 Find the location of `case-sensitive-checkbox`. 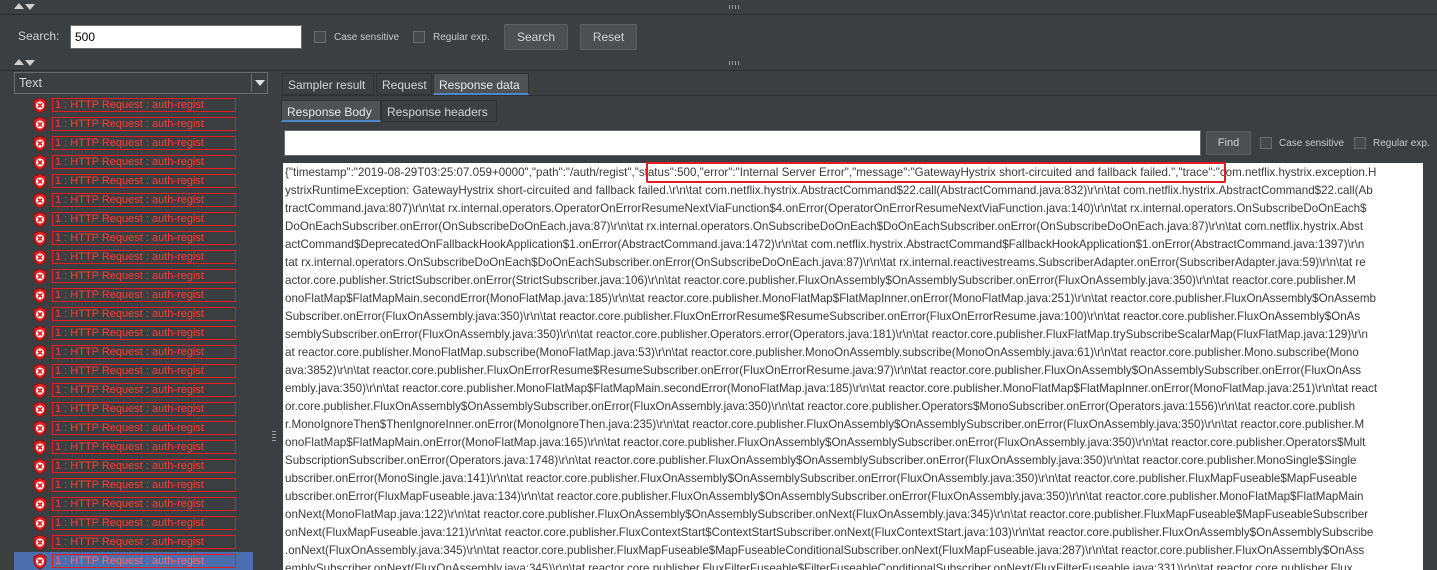

case-sensitive-checkbox is located at coordinates (320, 37).